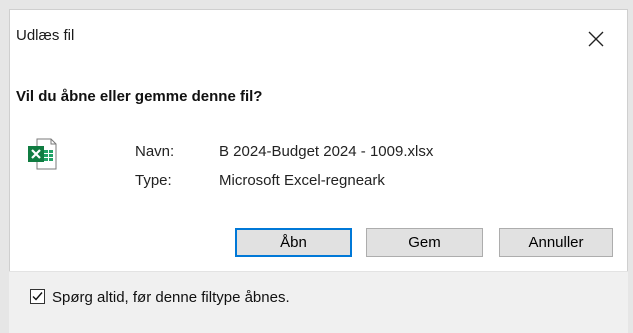 Image resolution: width=633 pixels, height=333 pixels. I want to click on close-icon, so click(596, 39).